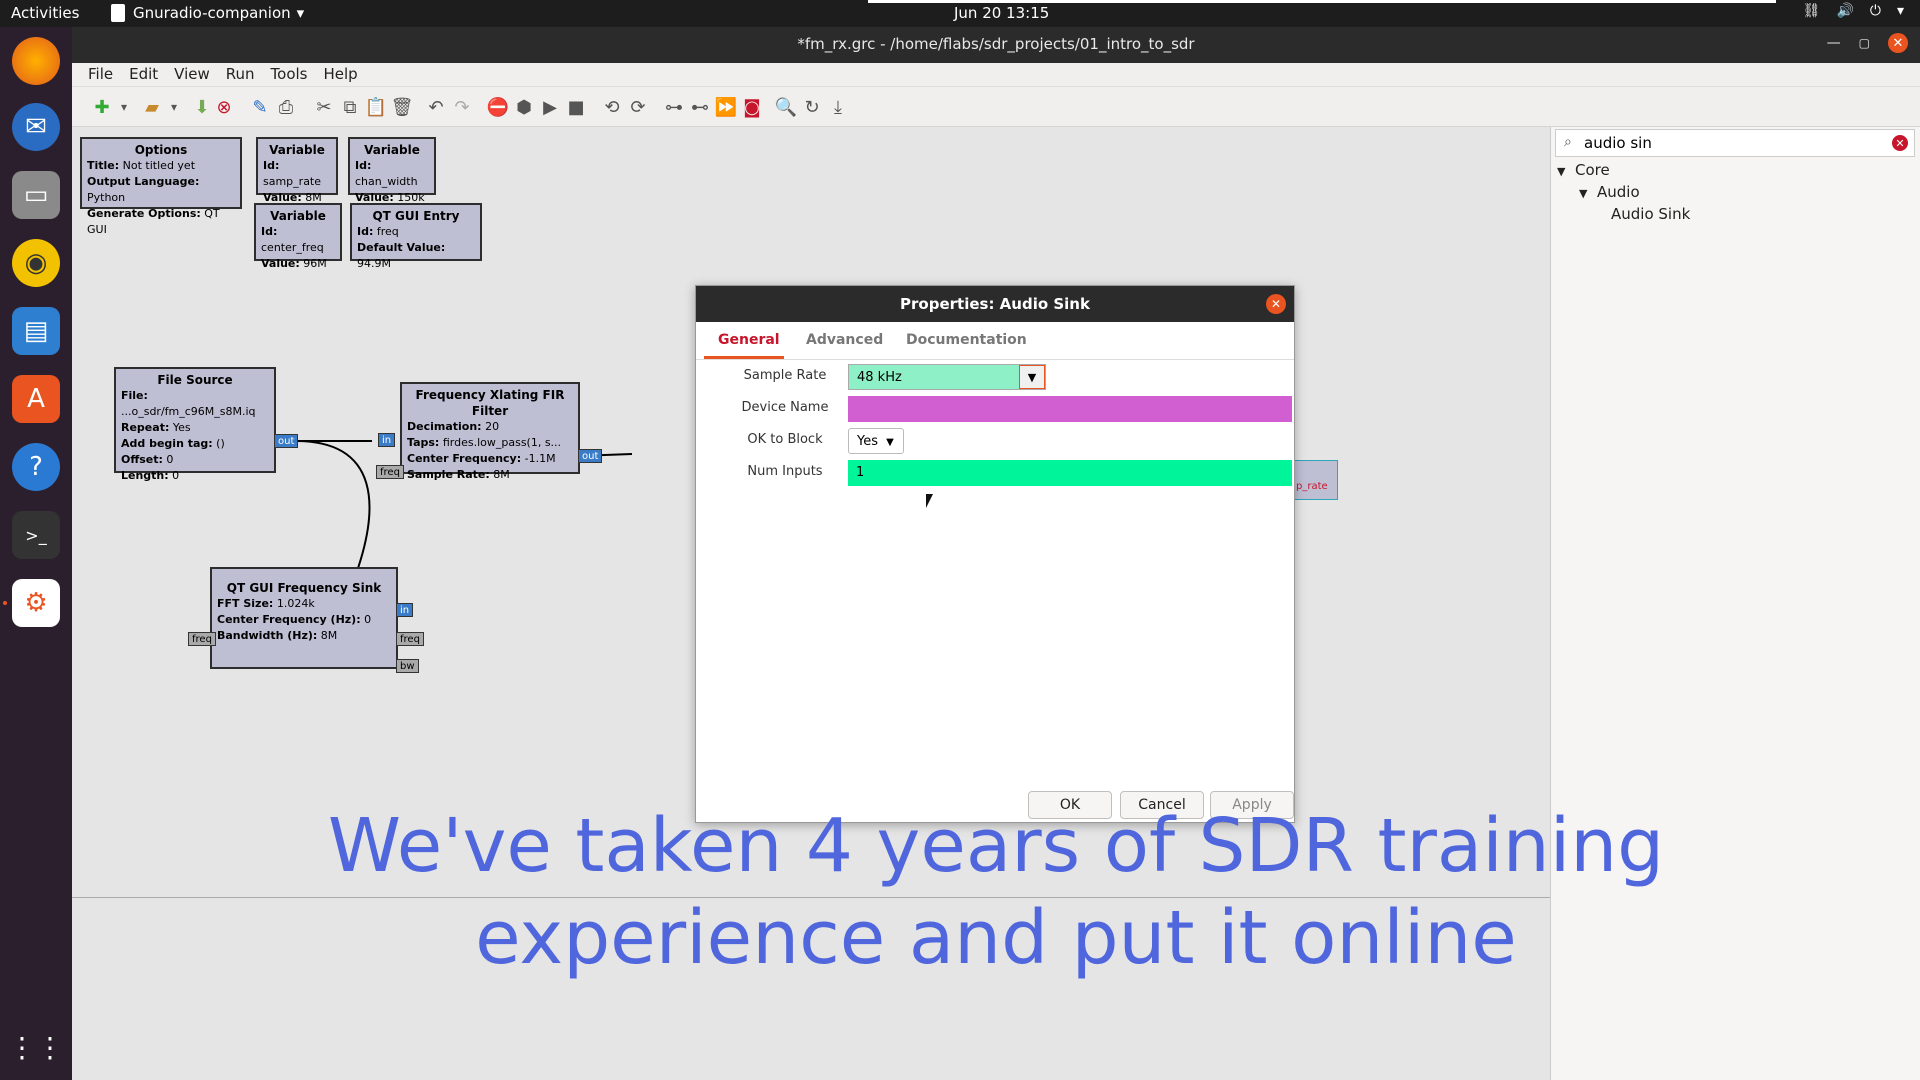 The height and width of the screenshot is (1080, 1920). I want to click on subtitle-line-1: We've taken 4 years of SDR training, so click(996, 846).